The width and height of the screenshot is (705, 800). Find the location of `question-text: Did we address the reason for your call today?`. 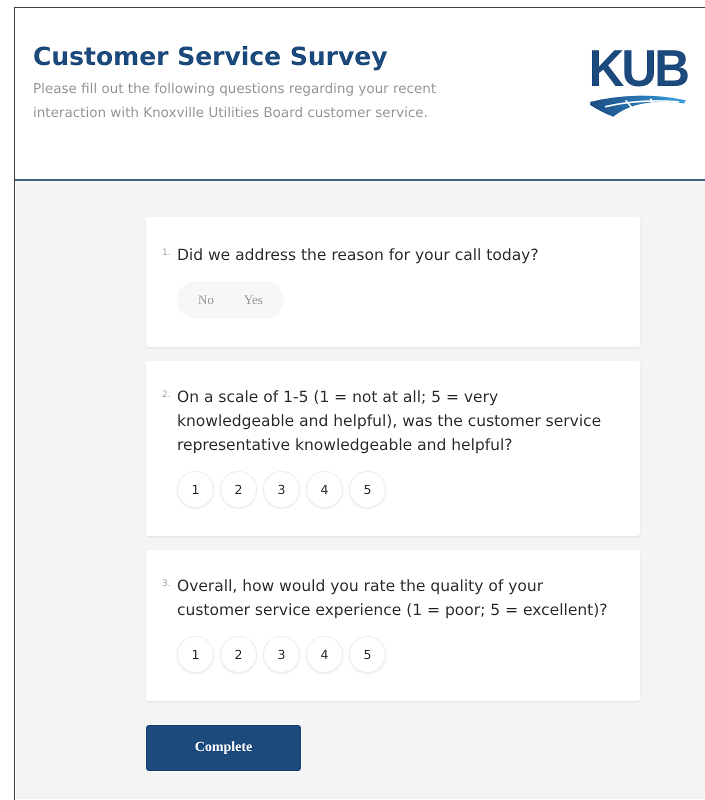

question-text: Did we address the reason for your call today? is located at coordinates (358, 255).